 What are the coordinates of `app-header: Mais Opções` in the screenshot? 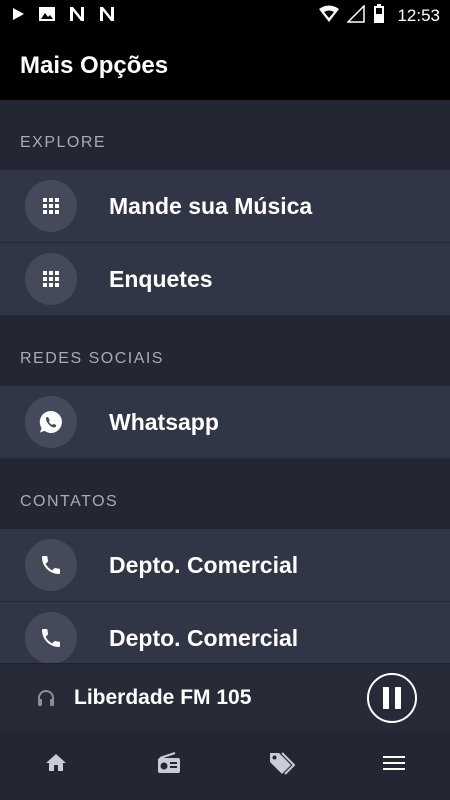 It's located at (225, 66).